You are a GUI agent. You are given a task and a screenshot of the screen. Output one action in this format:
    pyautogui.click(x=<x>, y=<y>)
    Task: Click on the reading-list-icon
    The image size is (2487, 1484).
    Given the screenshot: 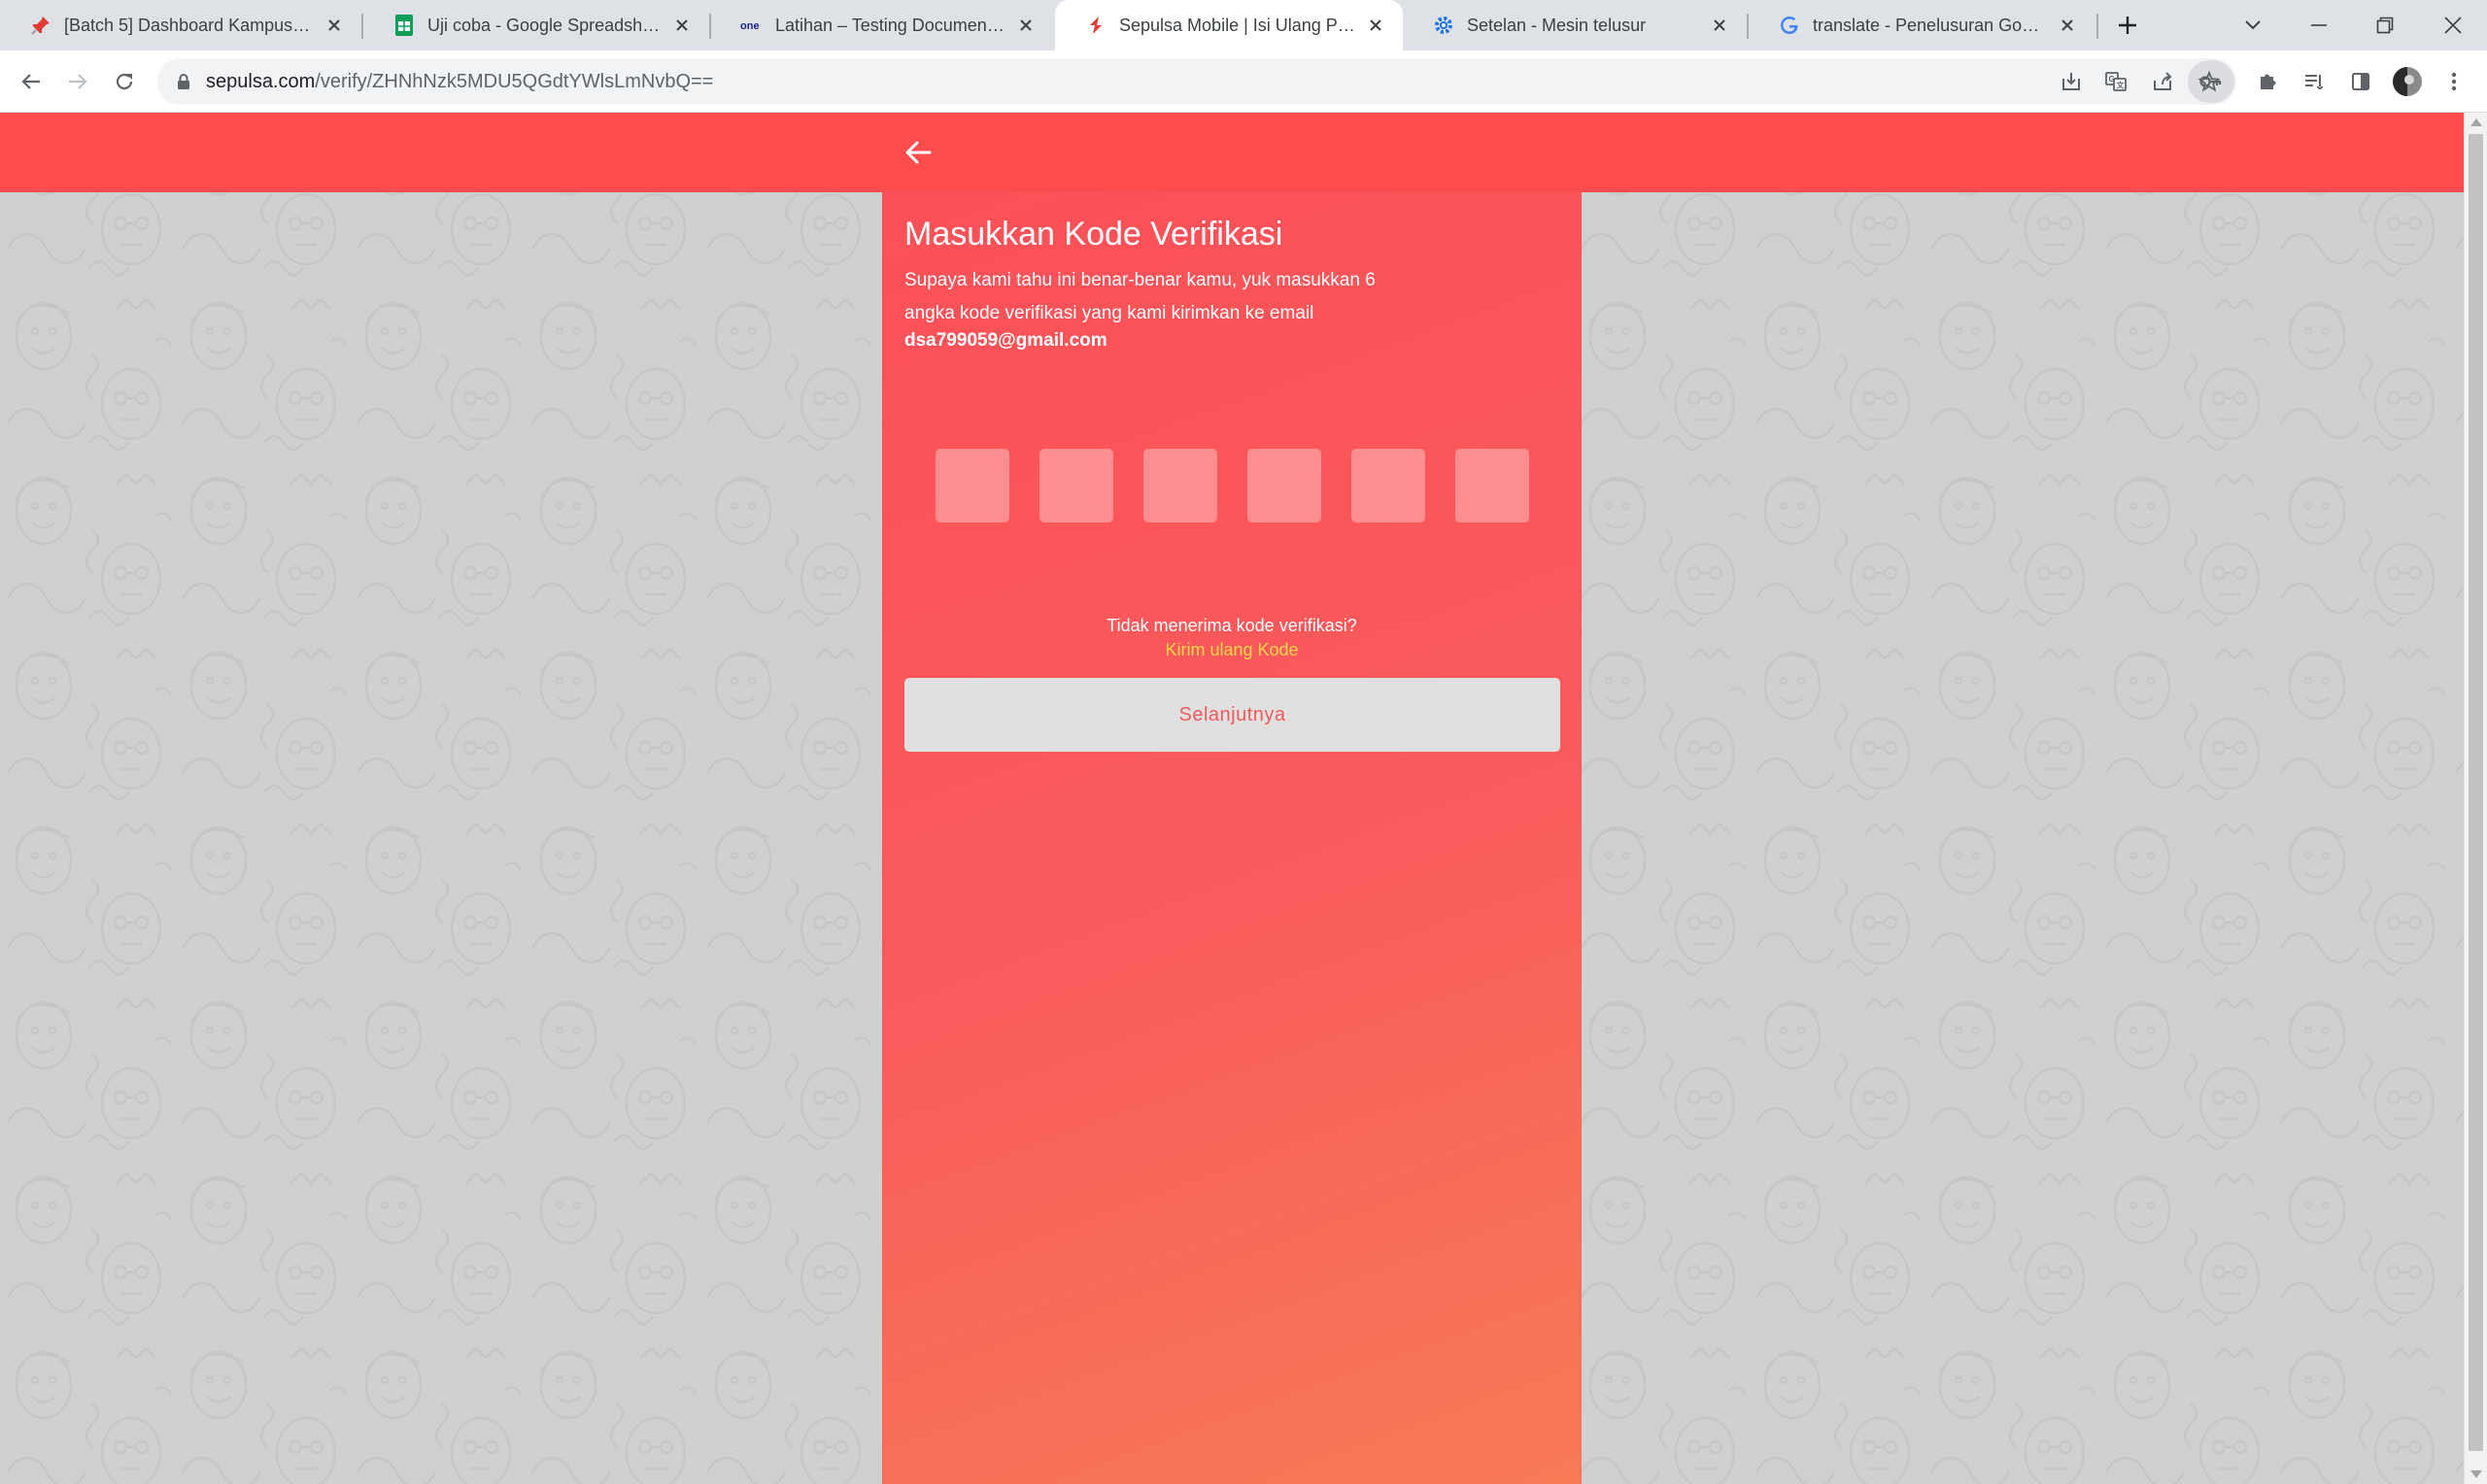 What is the action you would take?
    pyautogui.click(x=2314, y=82)
    